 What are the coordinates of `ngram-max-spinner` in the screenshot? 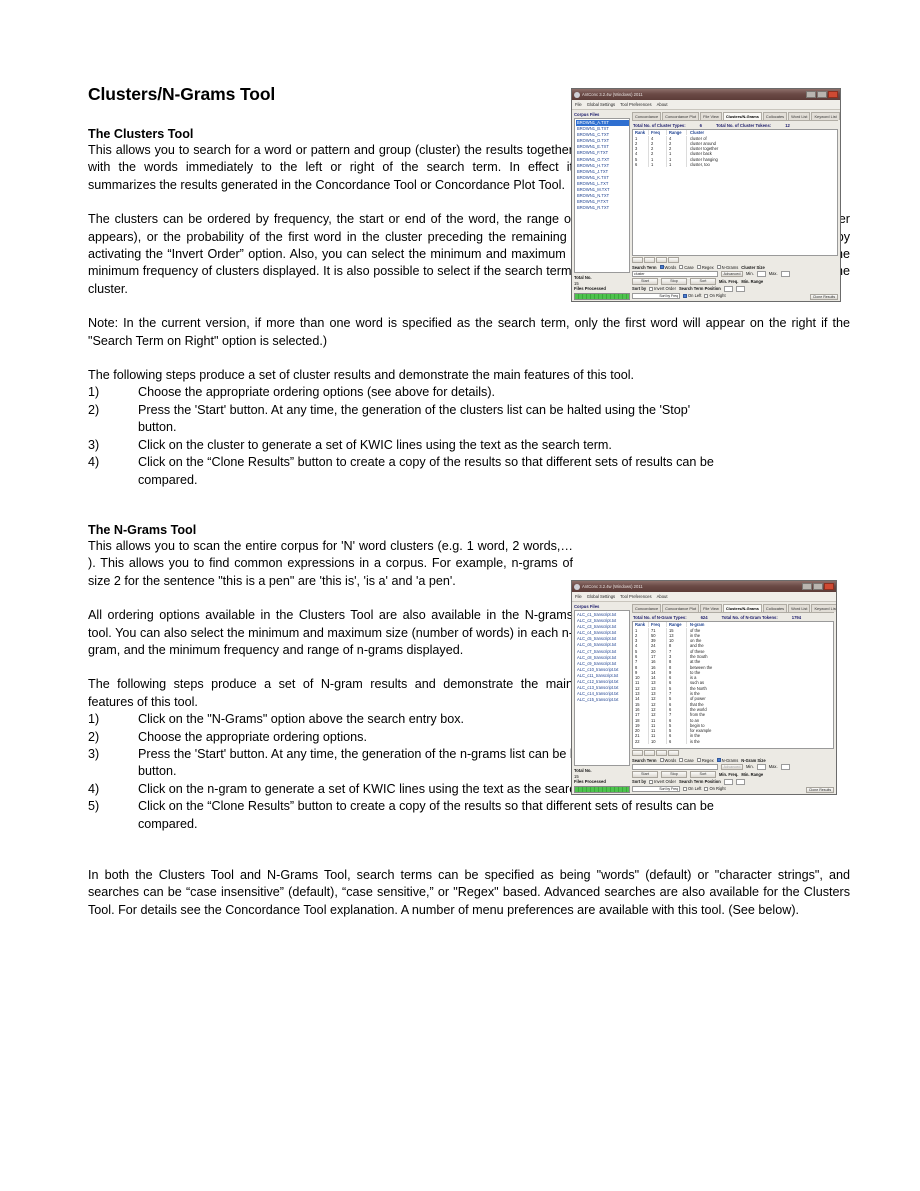 It's located at (785, 766).